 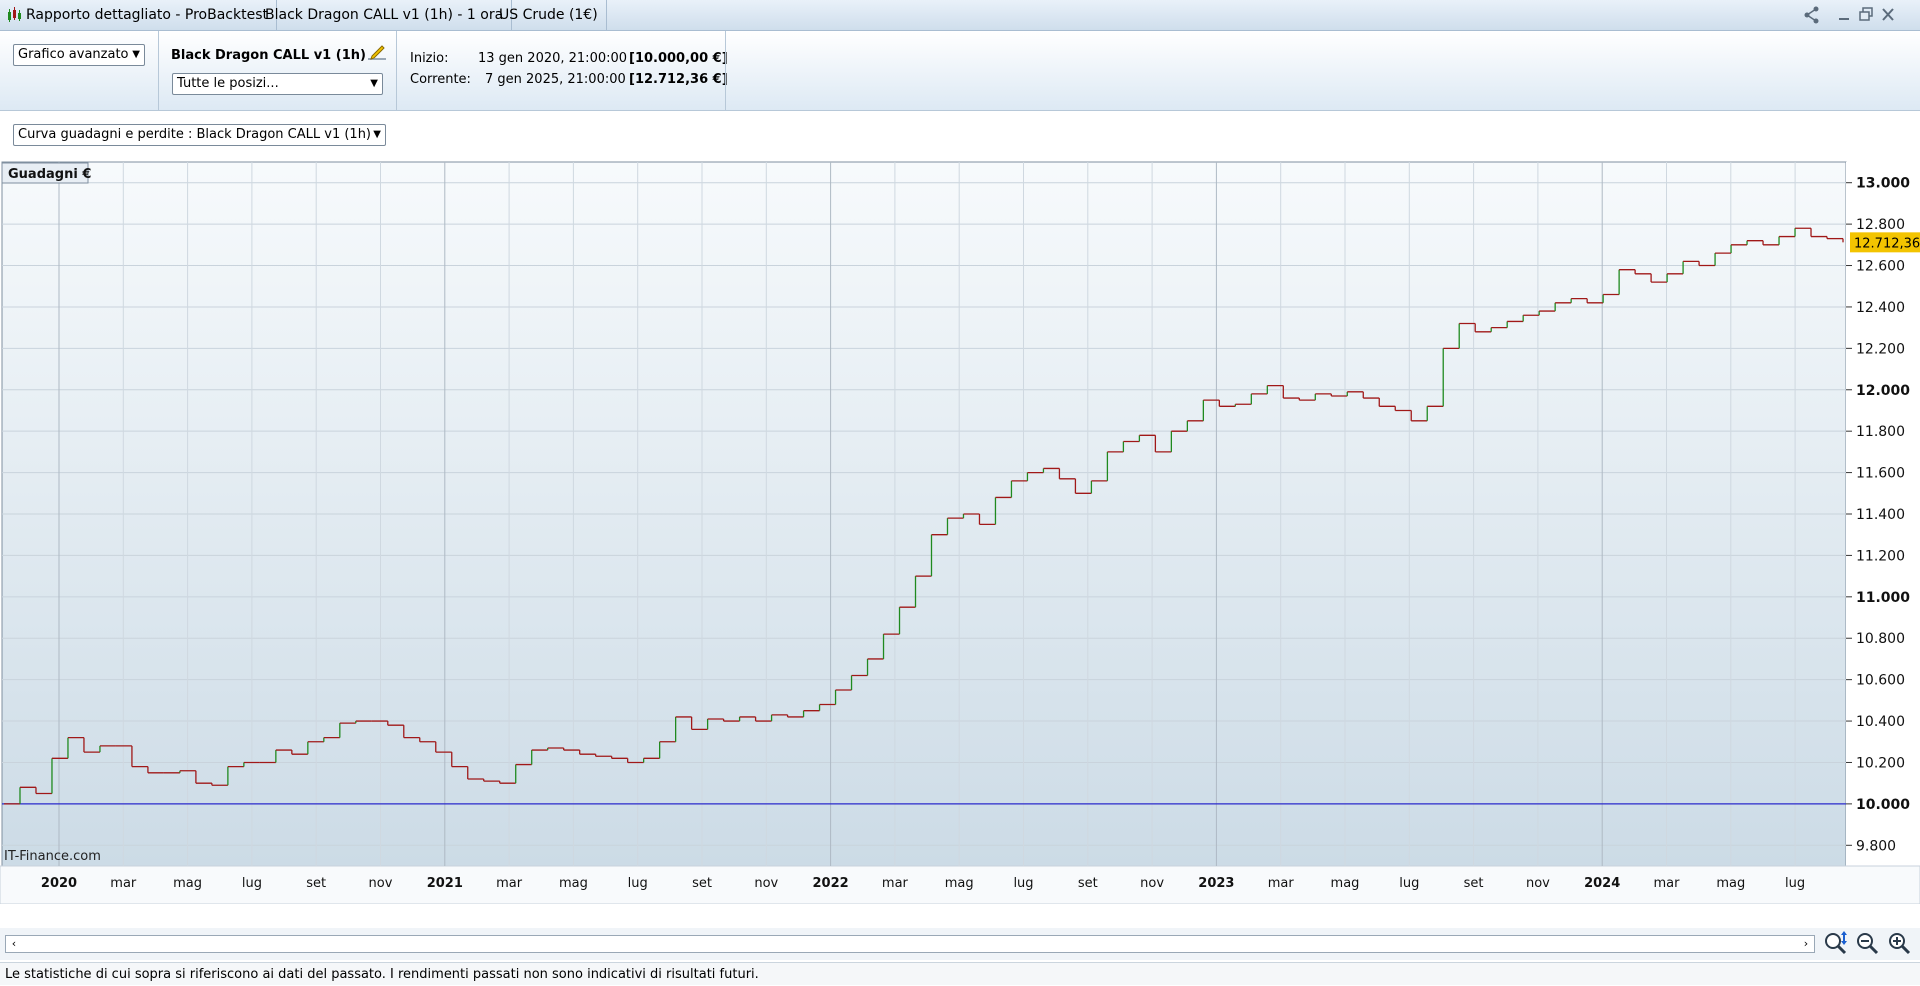 I want to click on system-name: Black Dragon CALL v1 (1h), so click(x=268, y=55).